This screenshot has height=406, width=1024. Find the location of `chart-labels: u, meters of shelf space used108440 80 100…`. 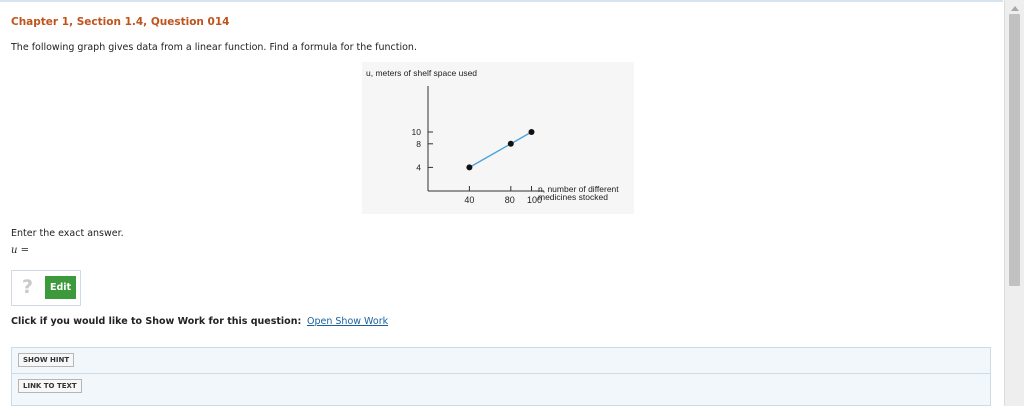

chart-labels: u, meters of shelf space used108440 80 100… is located at coordinates (492, 136).